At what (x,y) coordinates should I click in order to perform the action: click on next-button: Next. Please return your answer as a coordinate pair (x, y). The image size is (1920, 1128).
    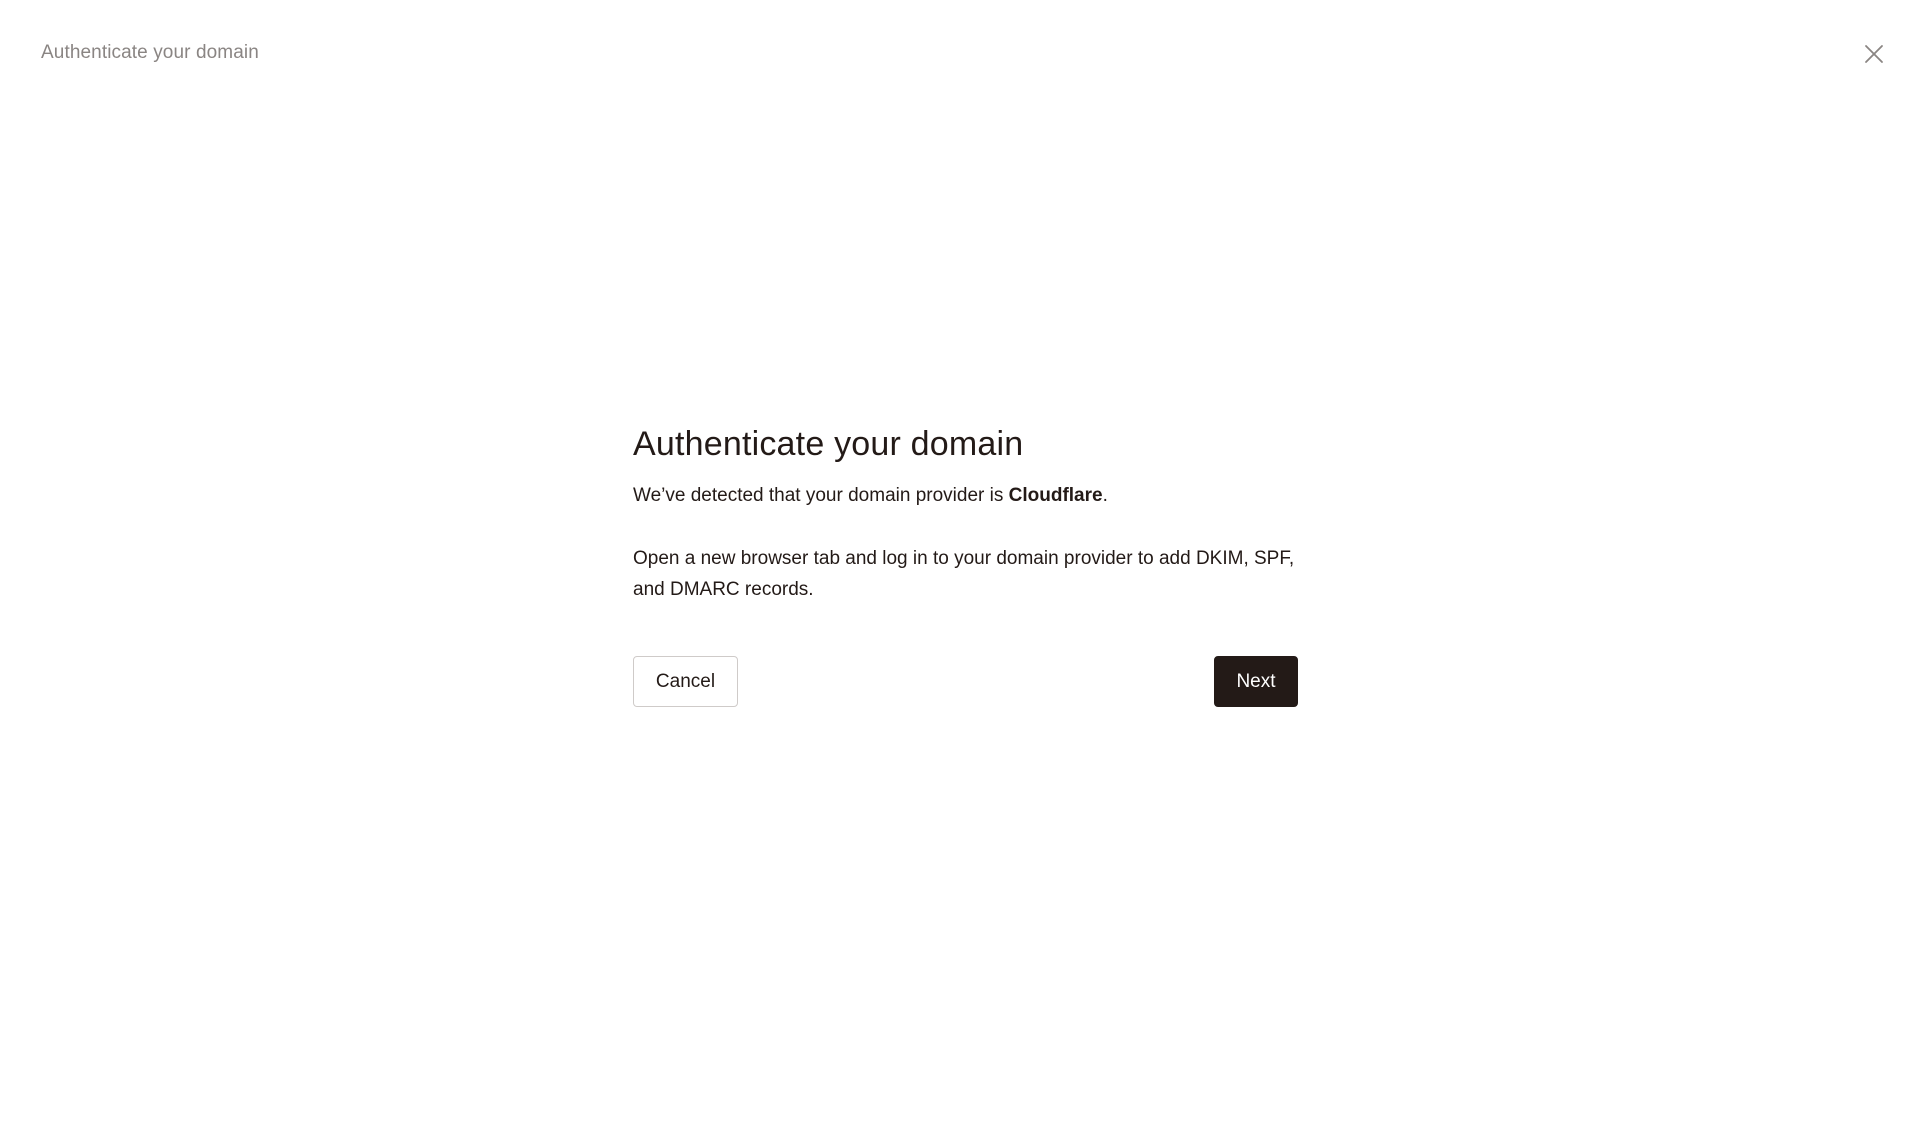
    Looking at the image, I should click on (1256, 681).